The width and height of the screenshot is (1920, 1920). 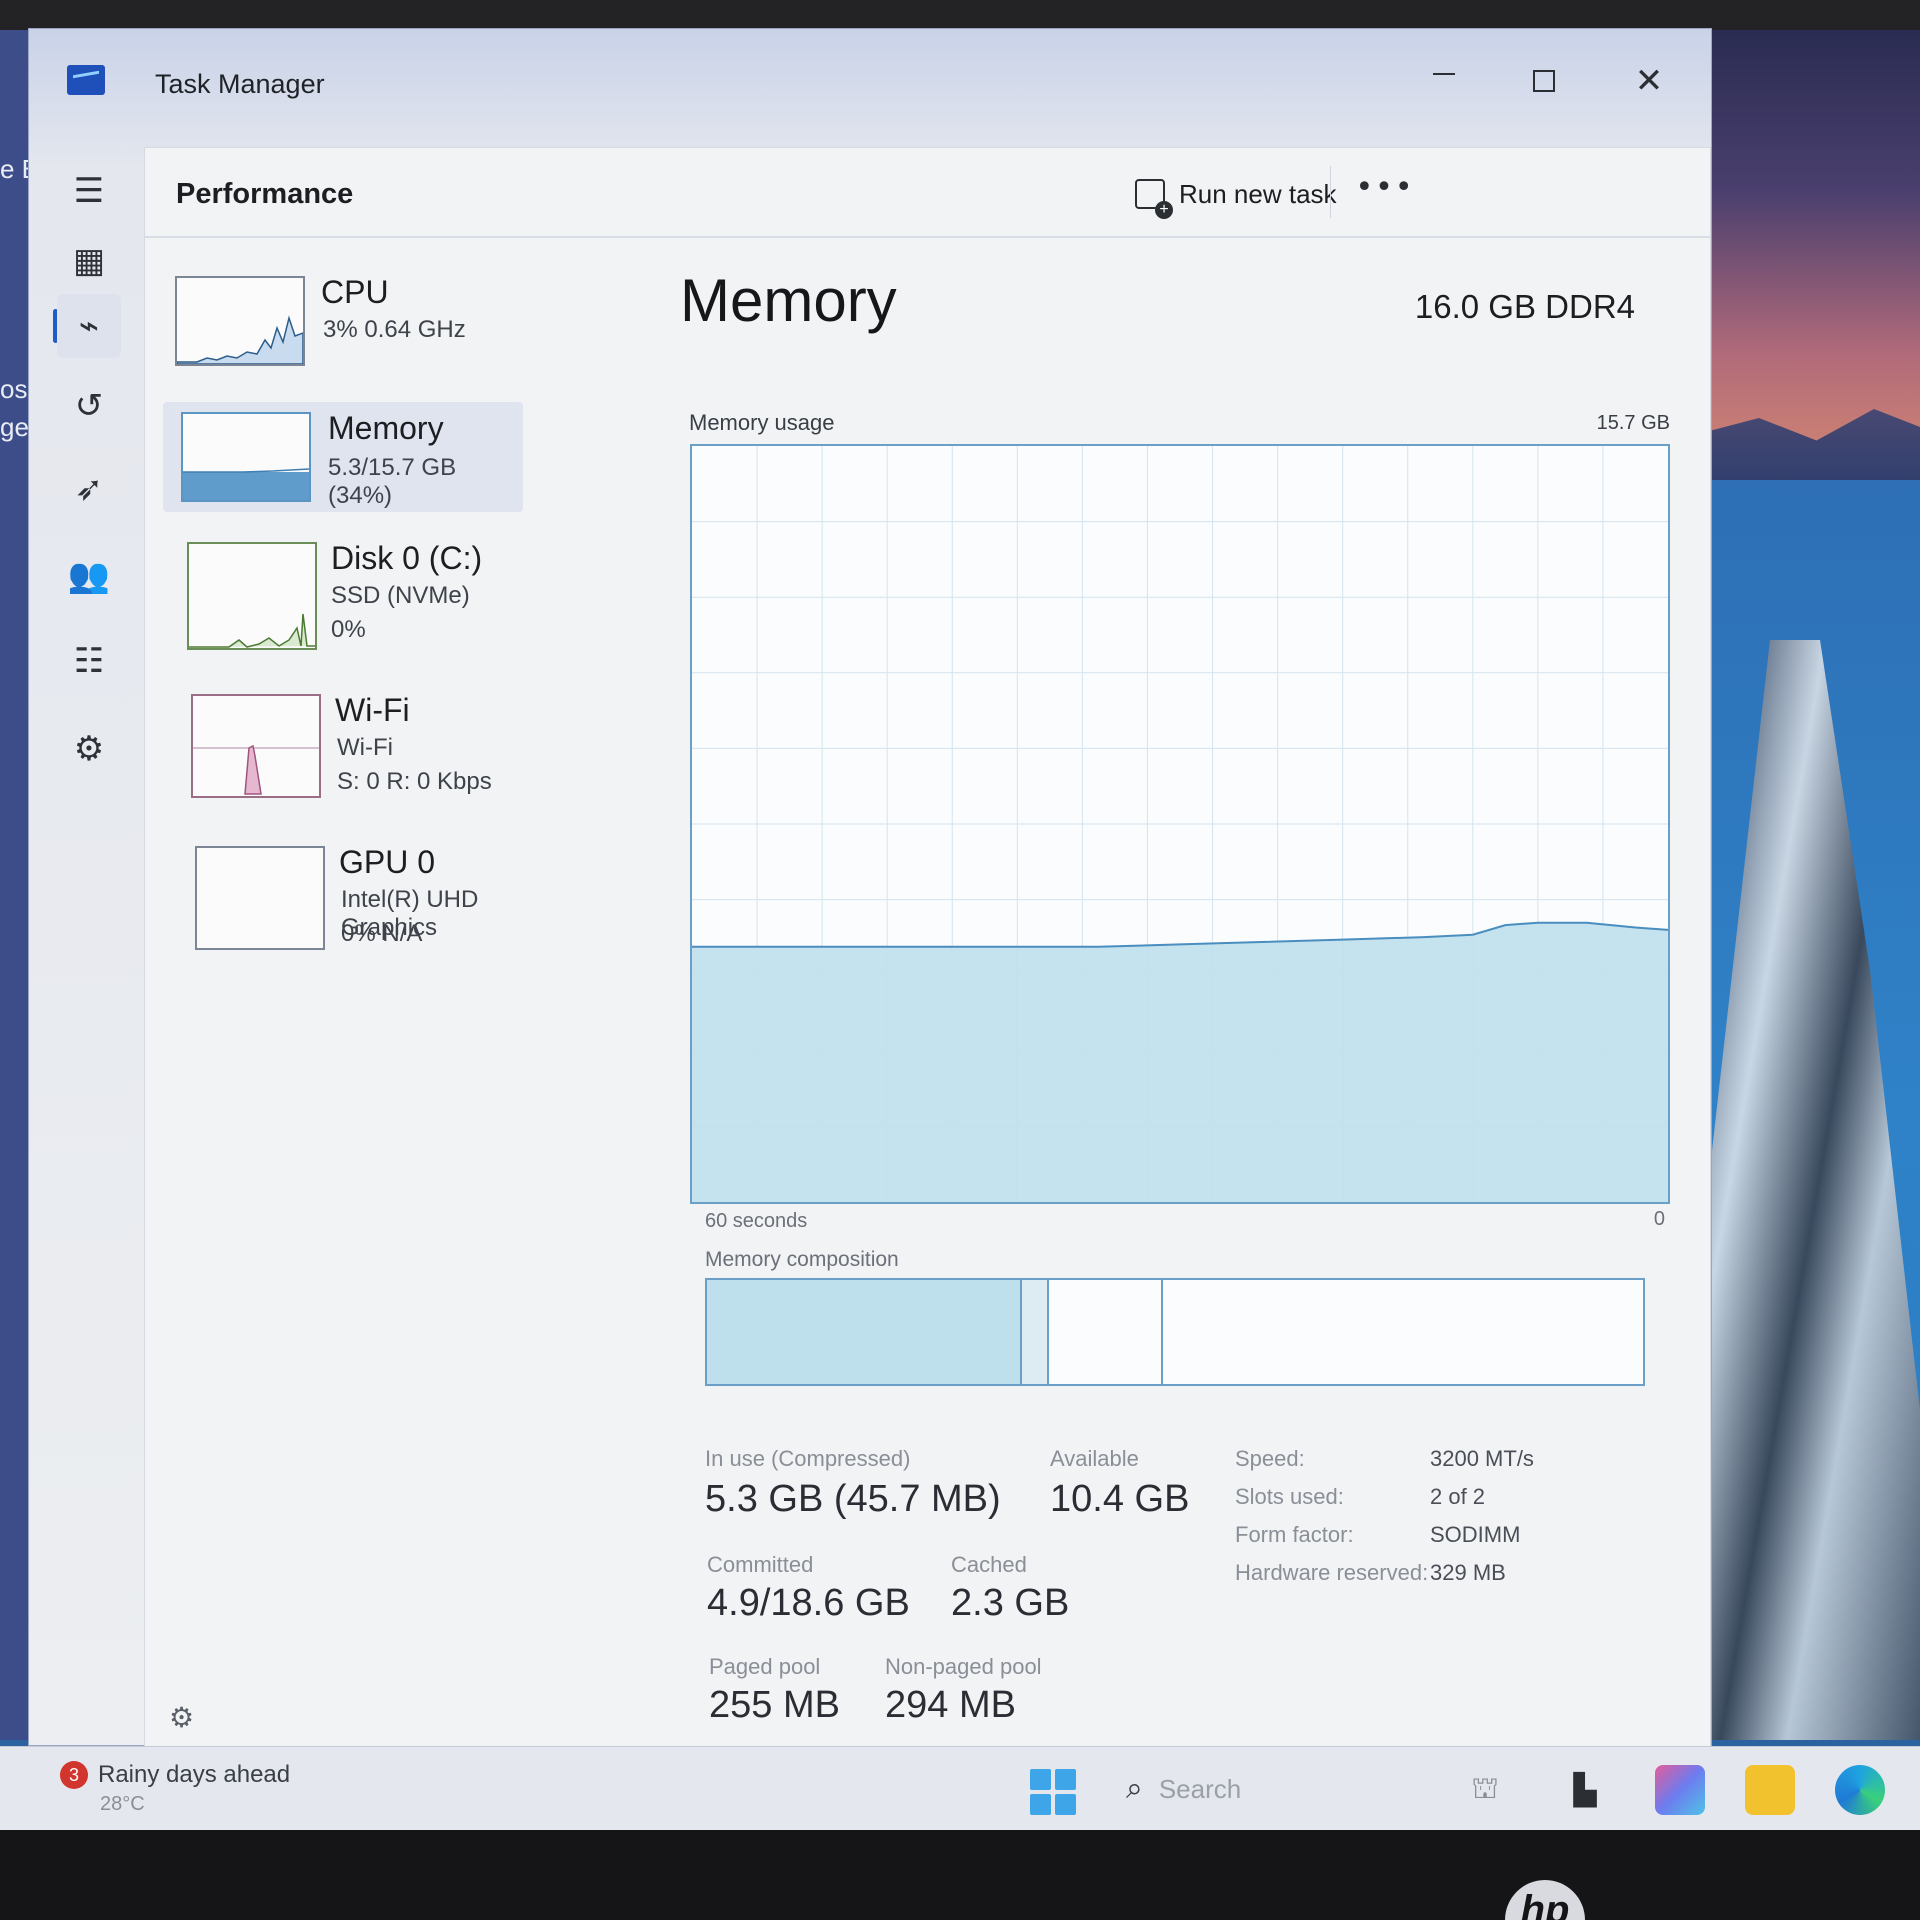 I want to click on sidebar-item-name: Wi-Fi, so click(x=372, y=710).